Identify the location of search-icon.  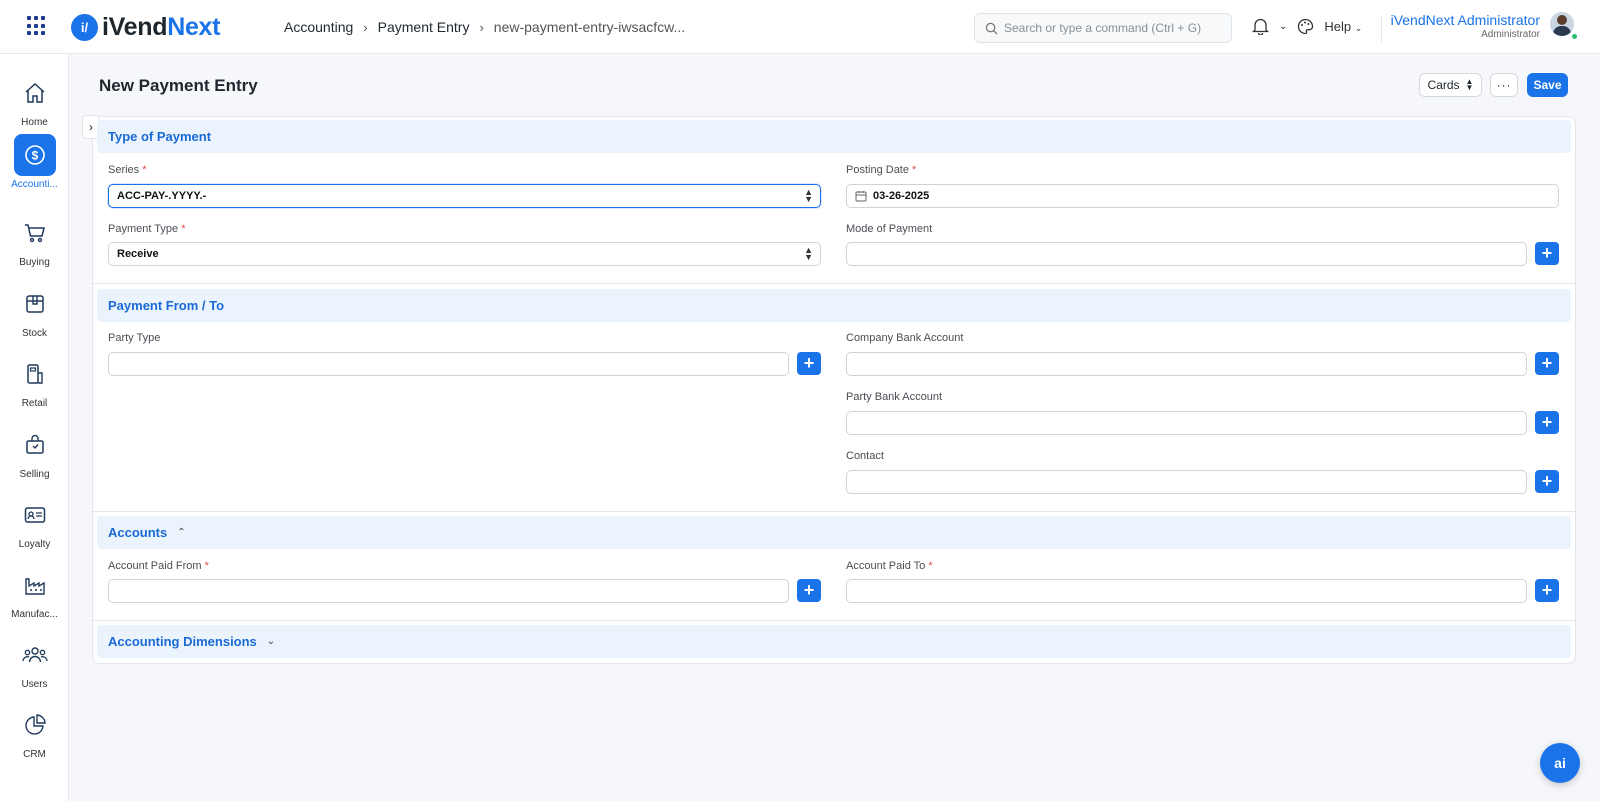
(991, 28).